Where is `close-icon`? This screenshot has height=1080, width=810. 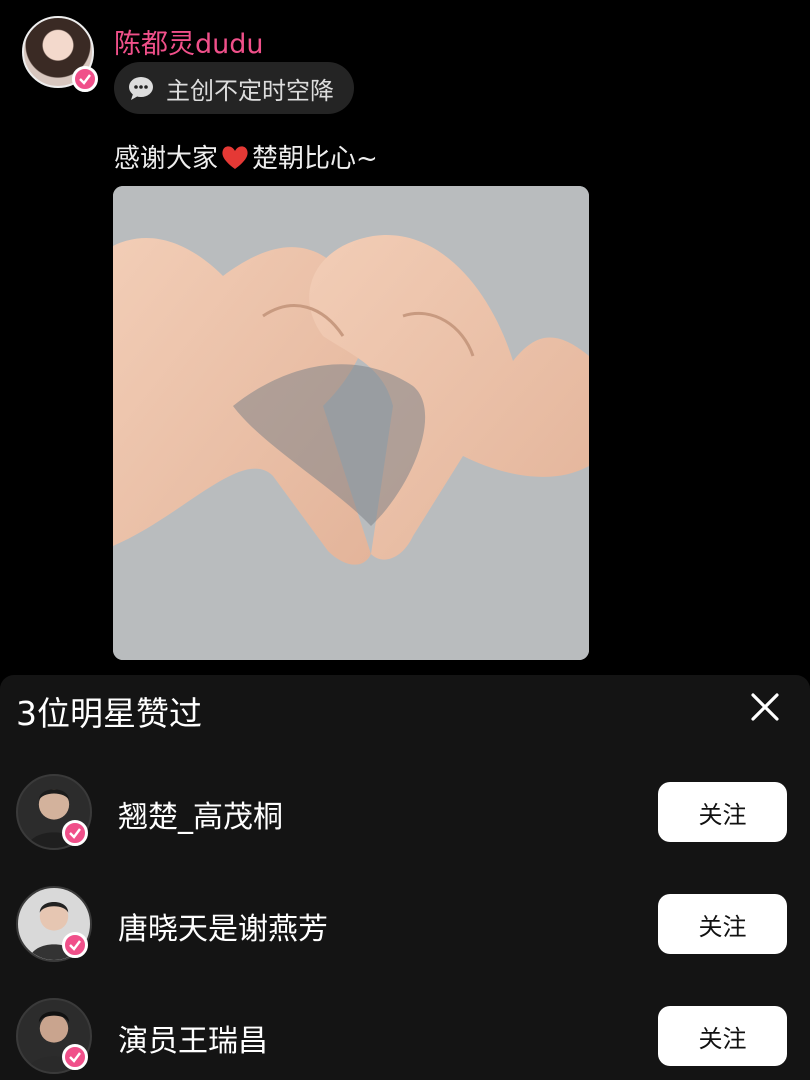 close-icon is located at coordinates (765, 707).